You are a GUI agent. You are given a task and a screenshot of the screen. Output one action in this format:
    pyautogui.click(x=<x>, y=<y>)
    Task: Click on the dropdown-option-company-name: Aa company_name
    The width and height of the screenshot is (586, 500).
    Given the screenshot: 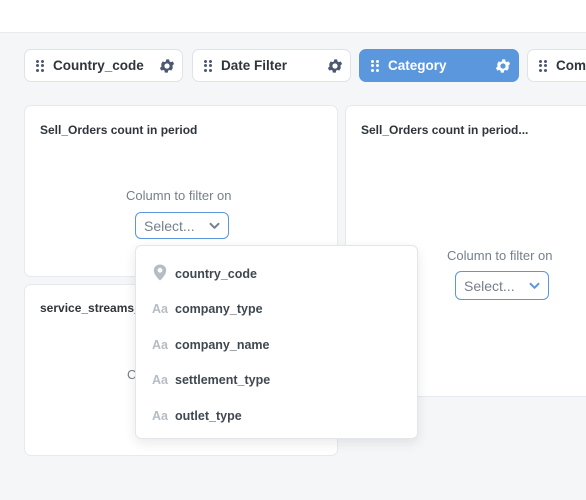 What is the action you would take?
    pyautogui.click(x=276, y=345)
    